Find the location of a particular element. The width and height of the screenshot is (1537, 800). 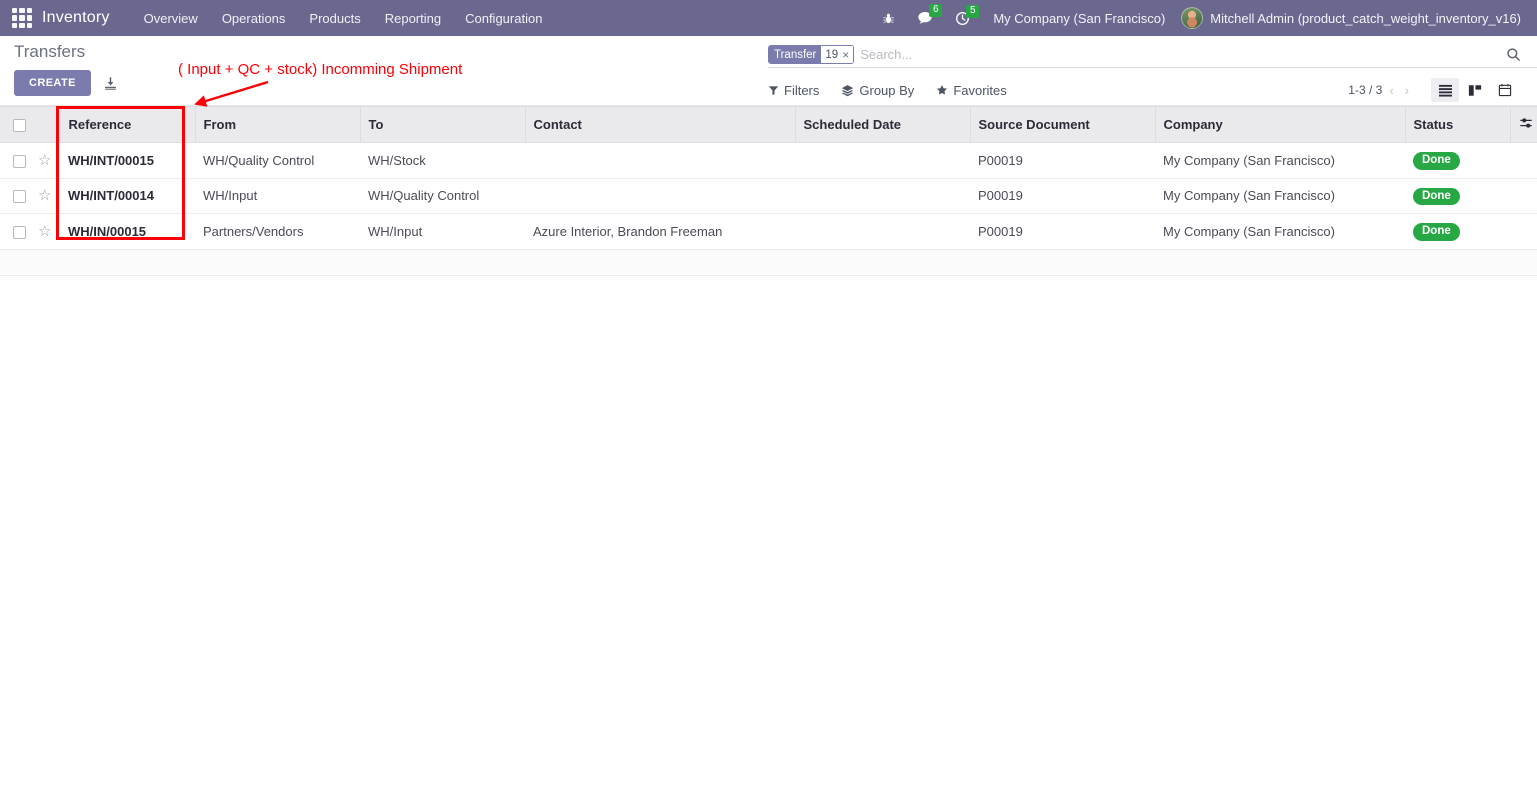

pager-next-icon: › is located at coordinates (1407, 90).